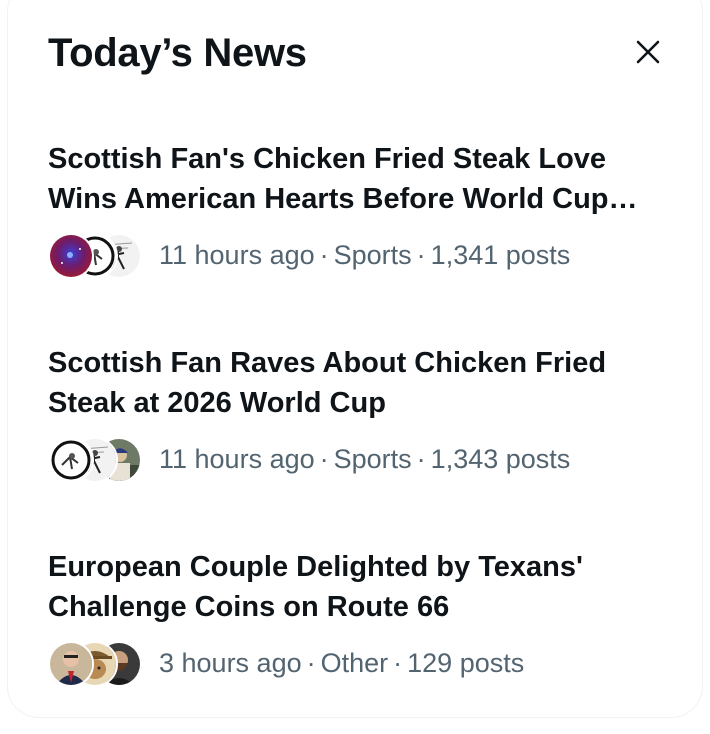  Describe the element at coordinates (71, 256) in the screenshot. I see `avatar-galaxy-icon` at that location.